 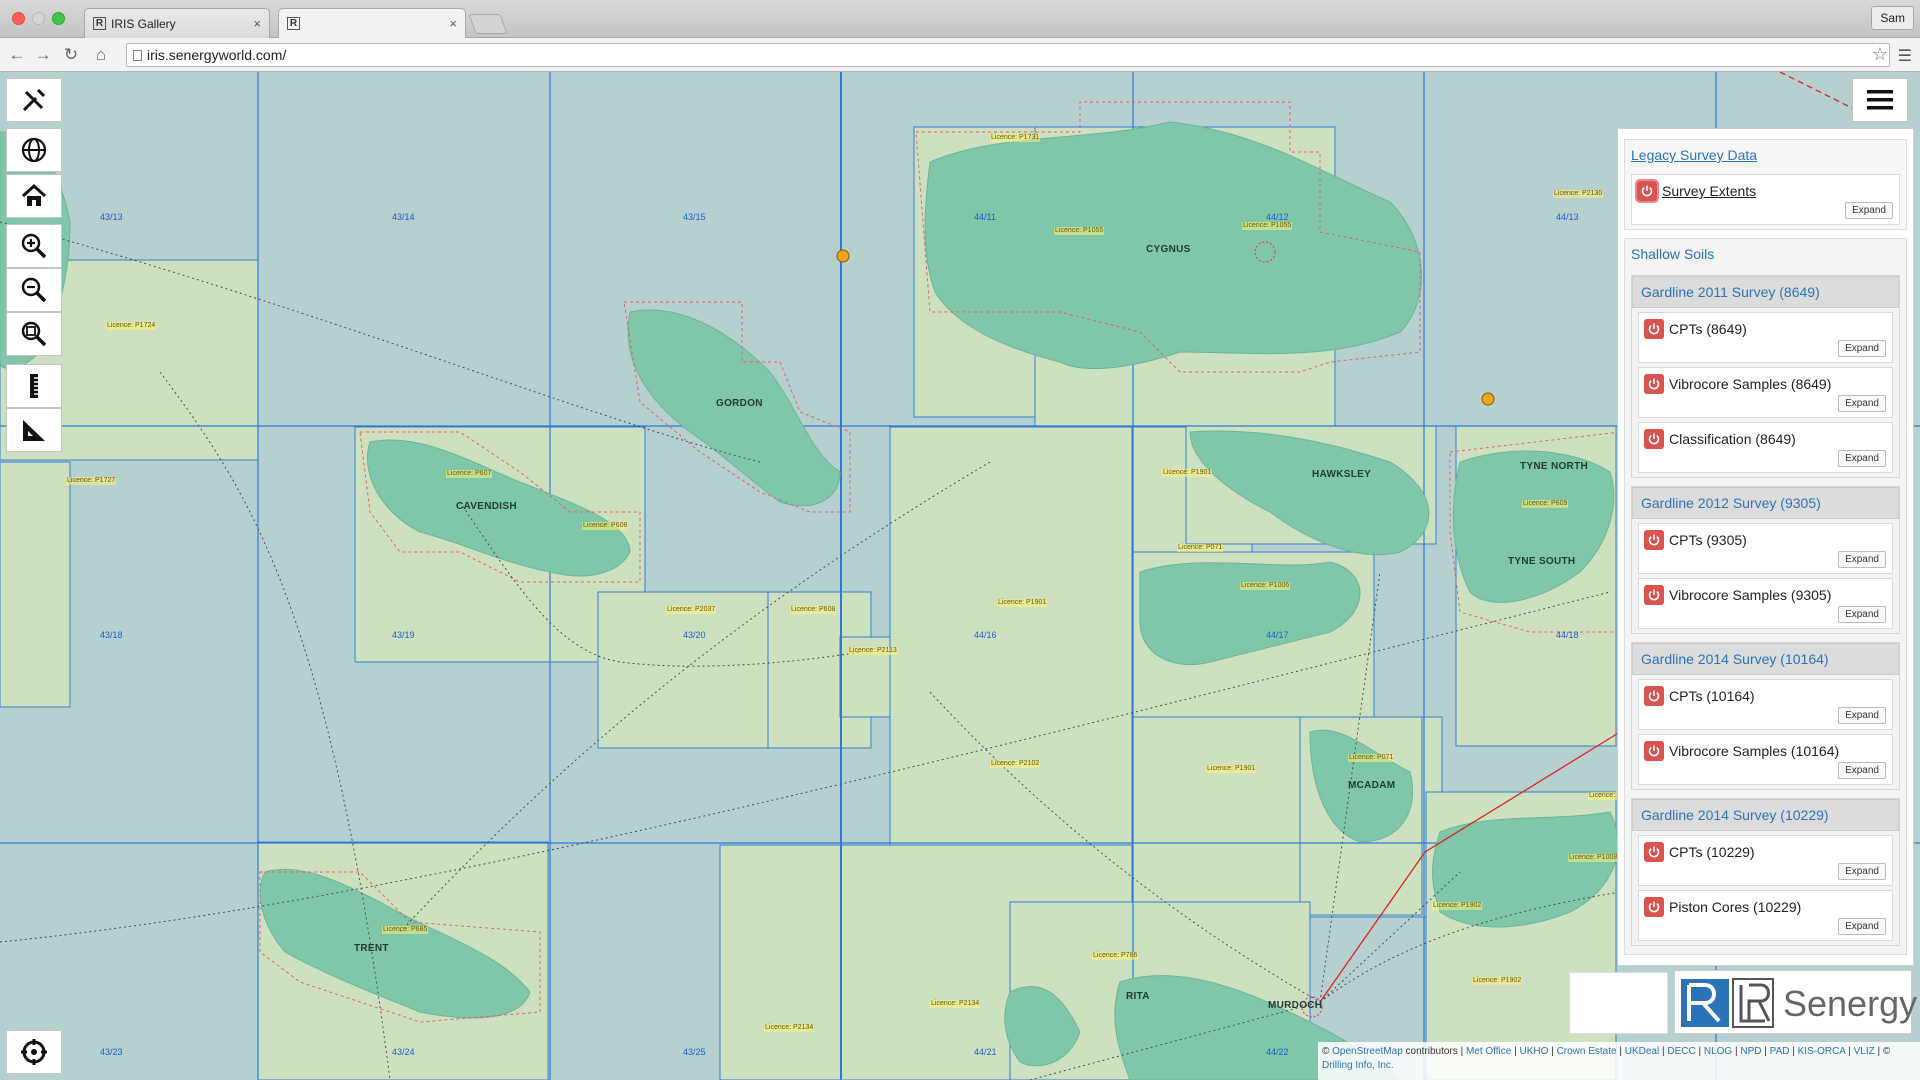 I want to click on zoom-box-button, so click(x=34, y=334).